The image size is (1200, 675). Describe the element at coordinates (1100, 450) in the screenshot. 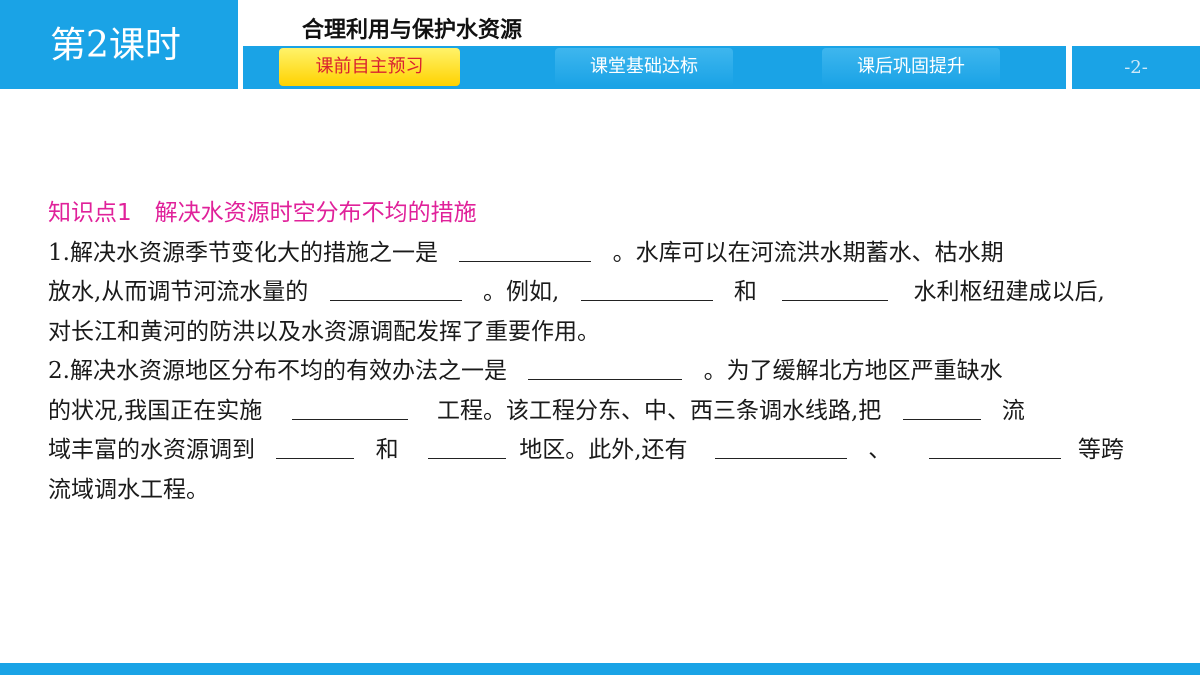

I see `p2-text-j: 等跨` at that location.